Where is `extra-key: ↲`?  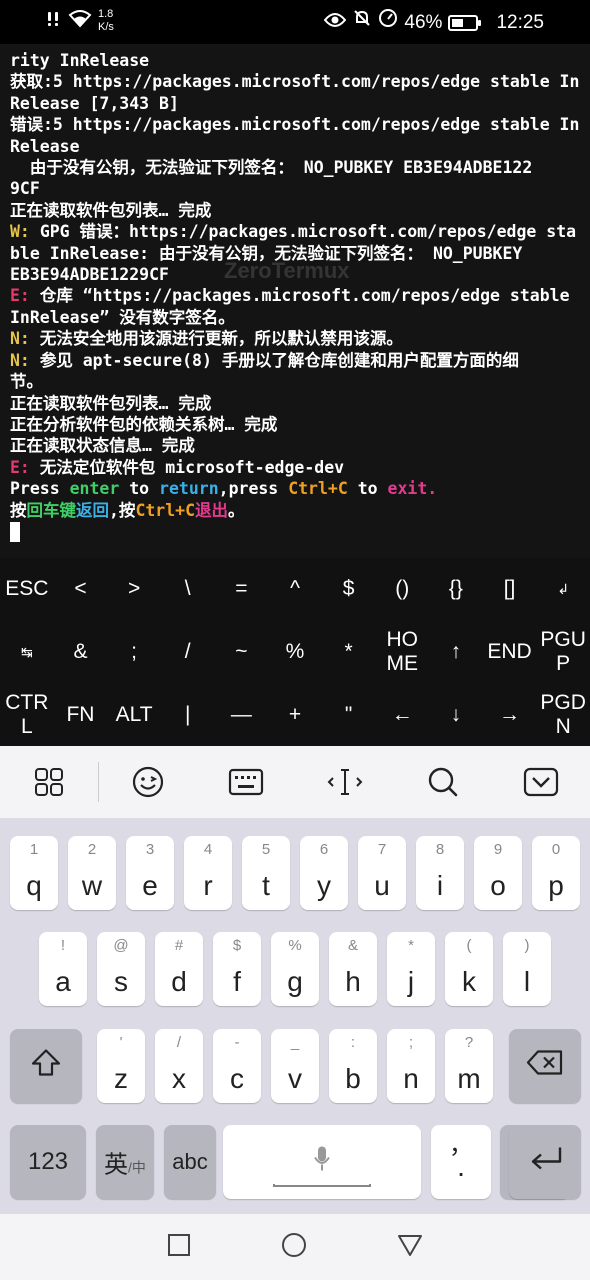 extra-key: ↲ is located at coordinates (563, 589).